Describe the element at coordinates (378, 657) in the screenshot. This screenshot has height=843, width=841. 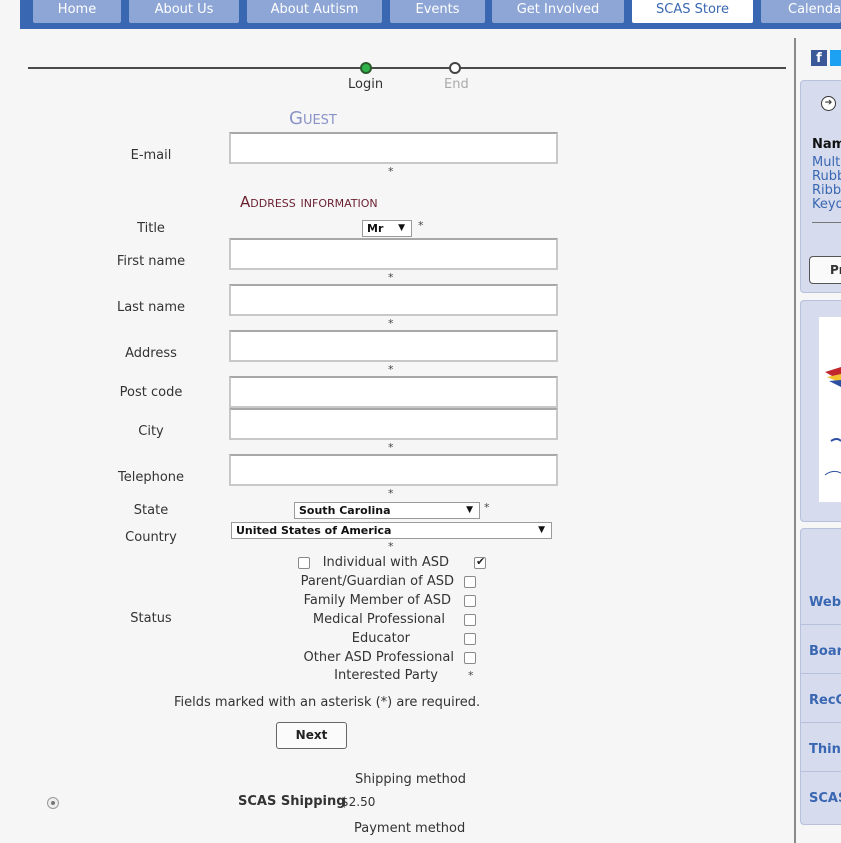
I see `status-option-label: Other ASD Professional` at that location.